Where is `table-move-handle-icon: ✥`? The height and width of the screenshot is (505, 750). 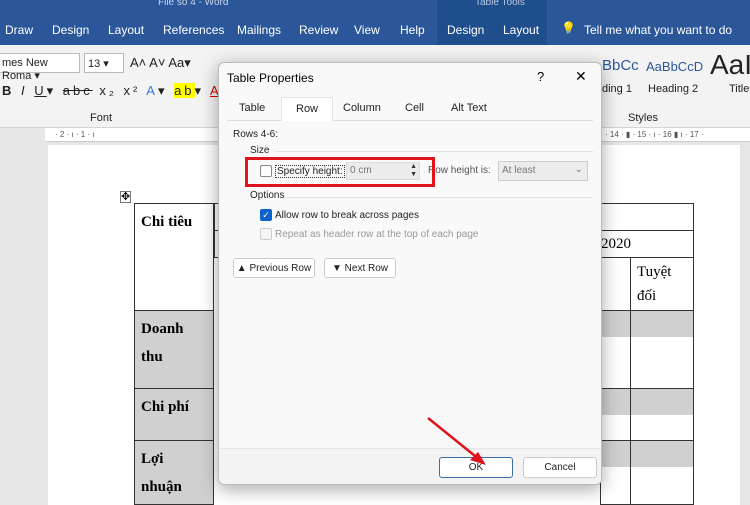
table-move-handle-icon: ✥ is located at coordinates (126, 197).